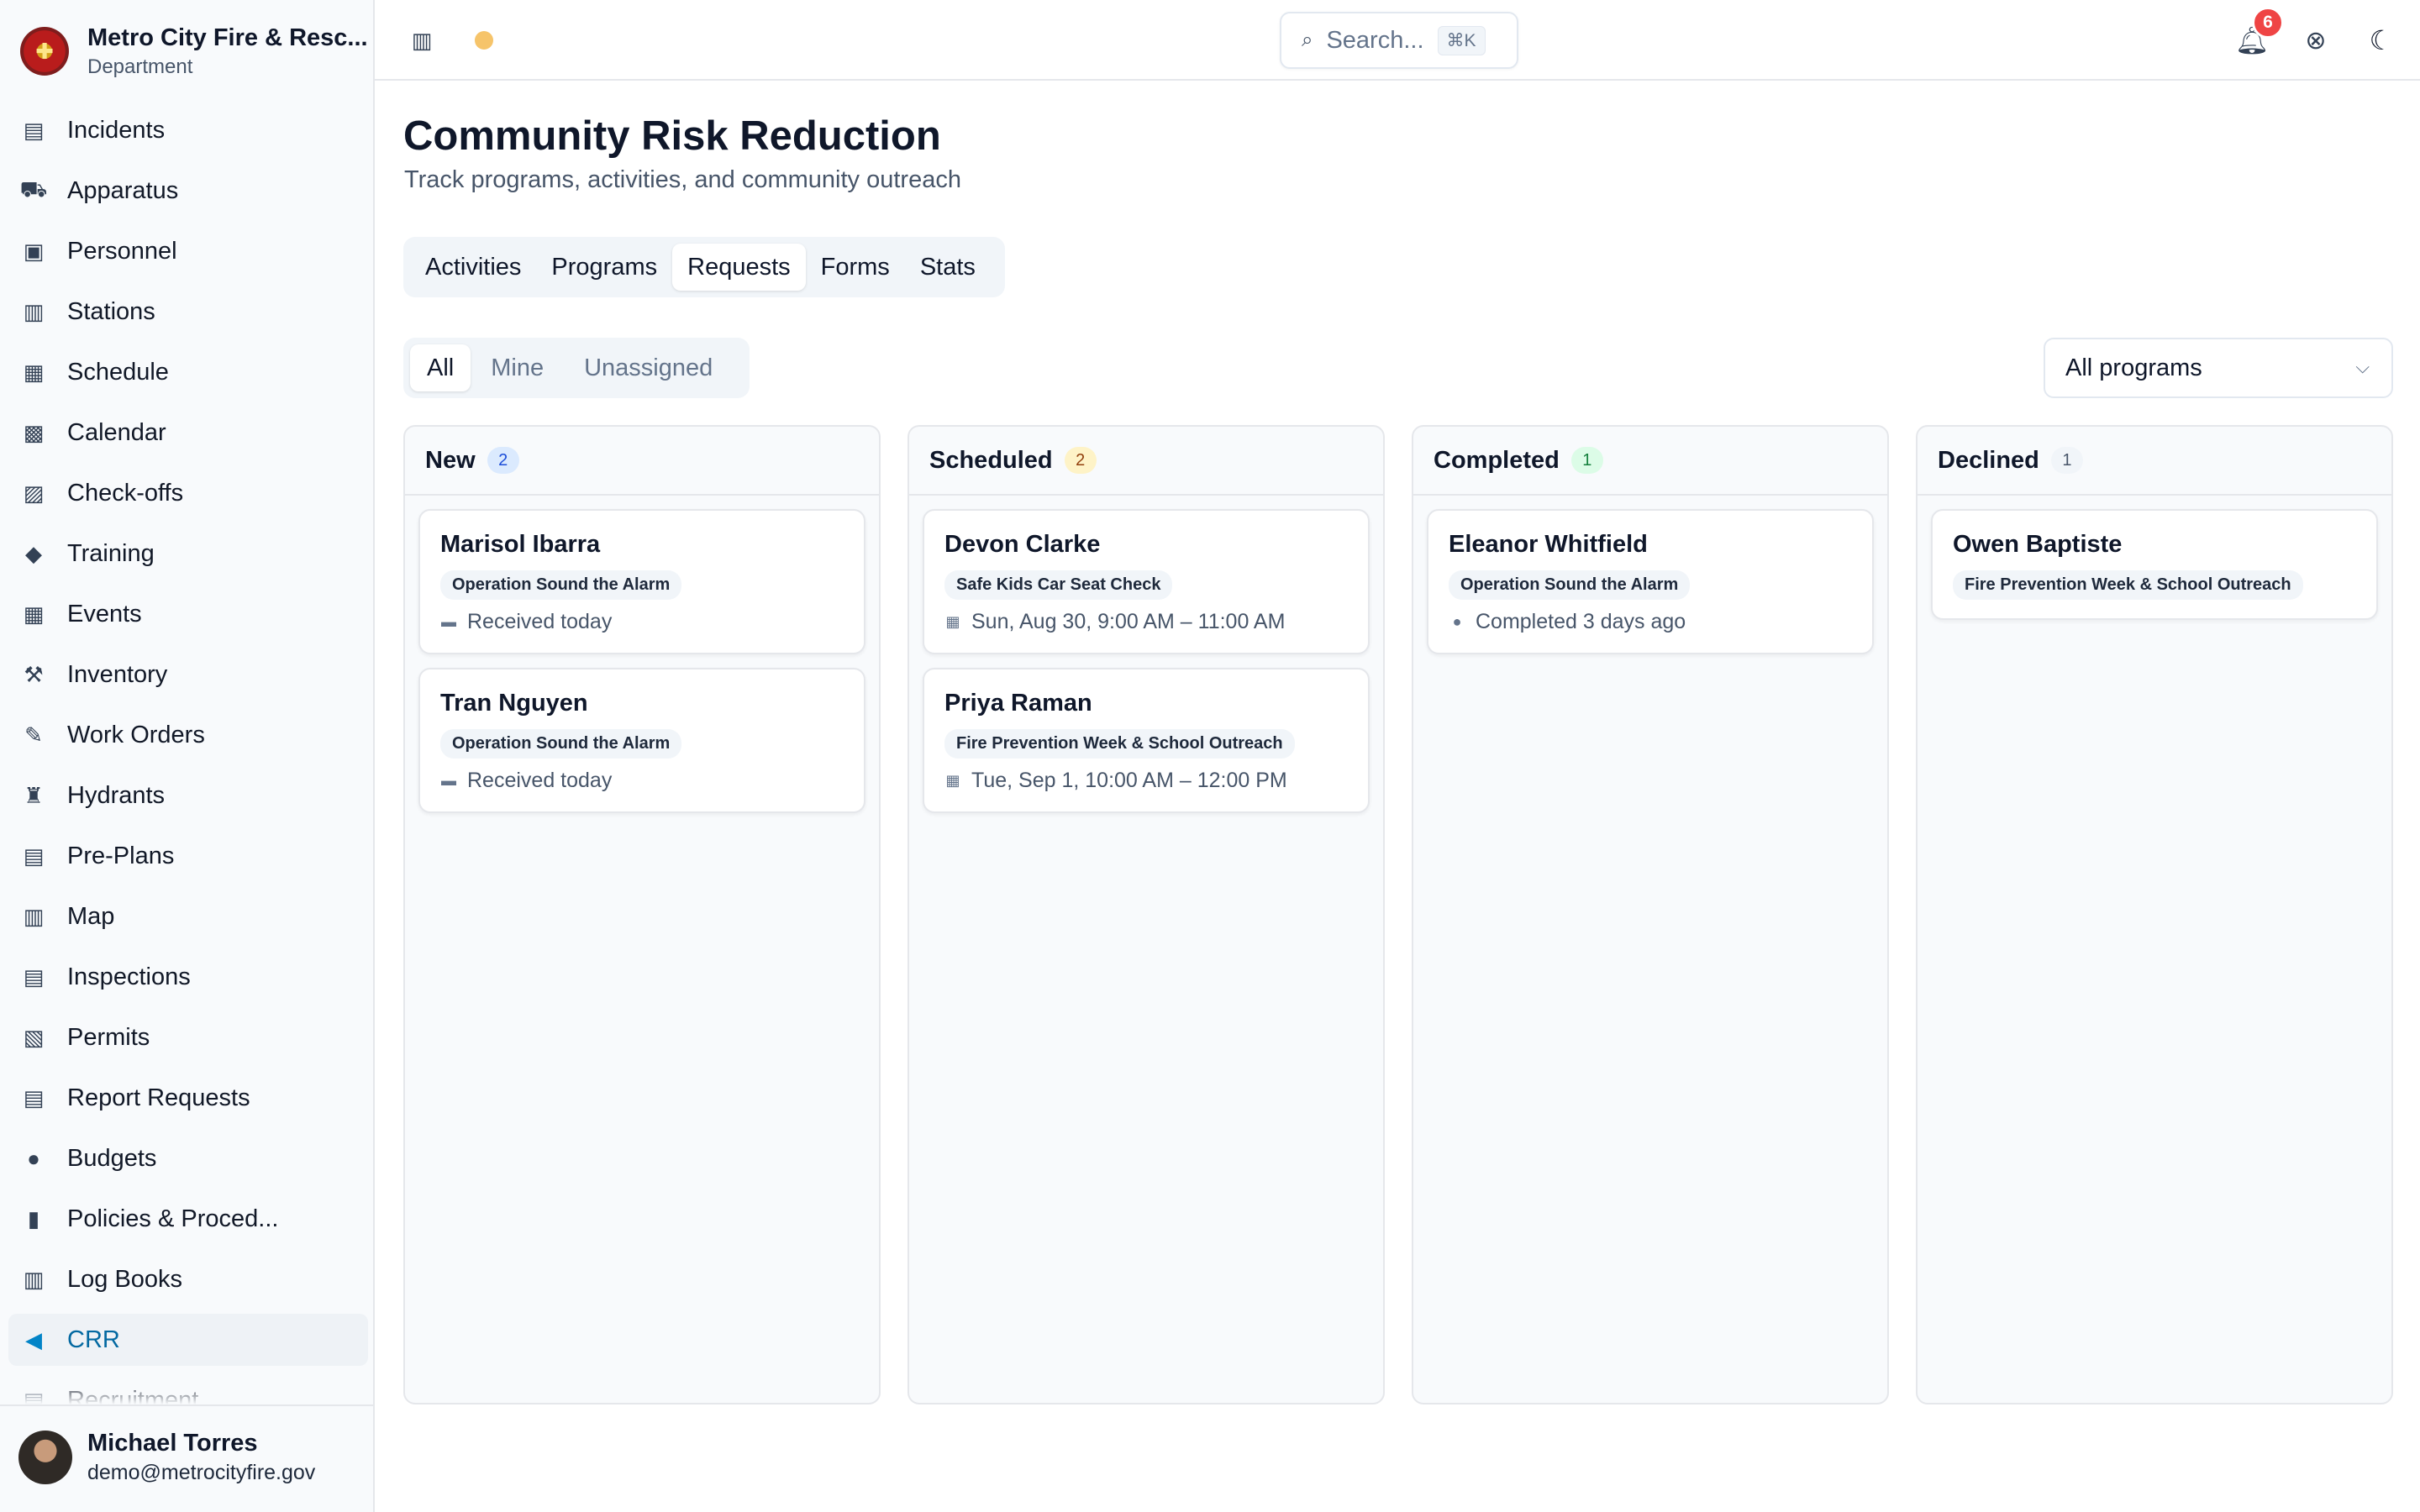 The image size is (2420, 1512). What do you see at coordinates (473, 267) in the screenshot?
I see `tab-activities: Activities` at bounding box center [473, 267].